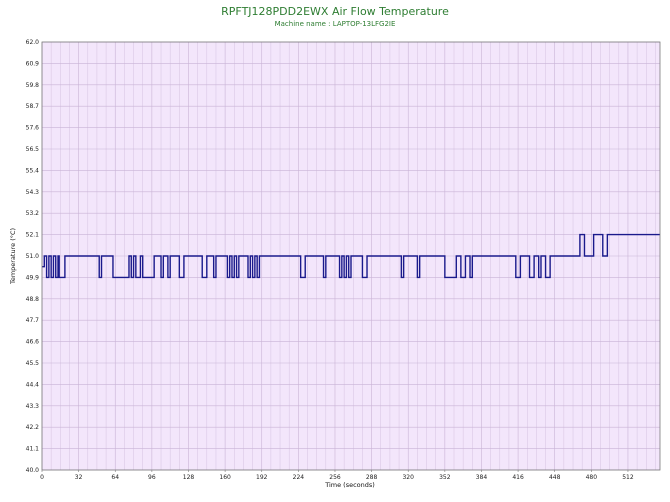 This screenshot has width=670, height=502. What do you see at coordinates (555, 477) in the screenshot?
I see `x-tick-label: 448` at bounding box center [555, 477].